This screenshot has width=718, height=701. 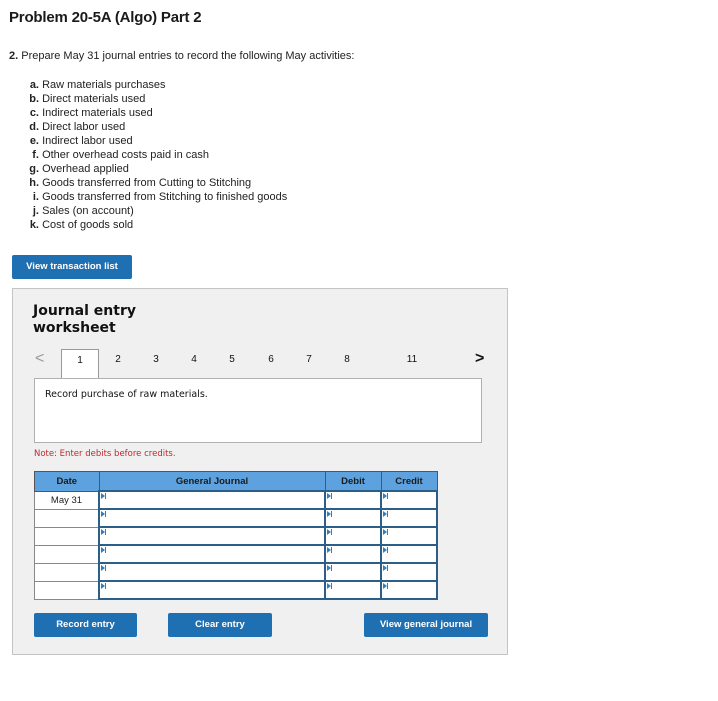 I want to click on activity-text: Direct labor used, so click(x=84, y=127).